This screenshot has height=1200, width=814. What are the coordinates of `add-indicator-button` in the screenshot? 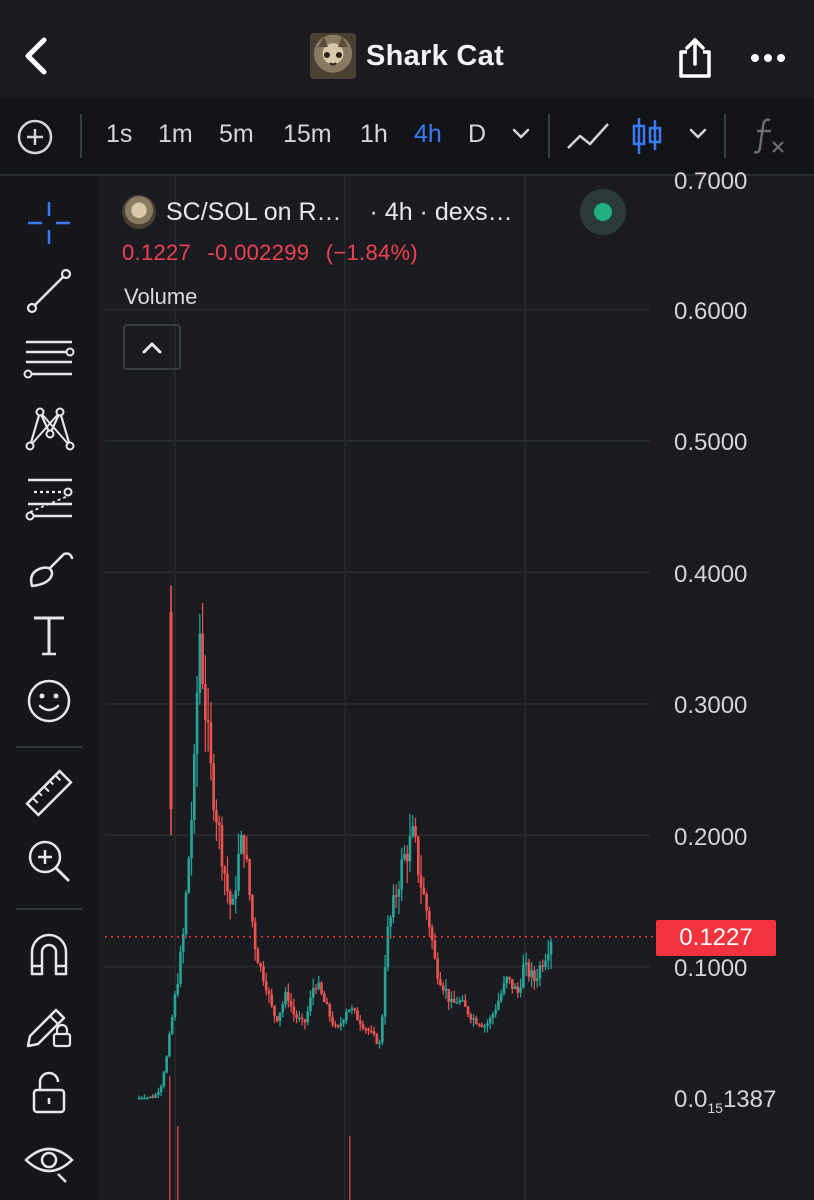 It's located at (35, 137).